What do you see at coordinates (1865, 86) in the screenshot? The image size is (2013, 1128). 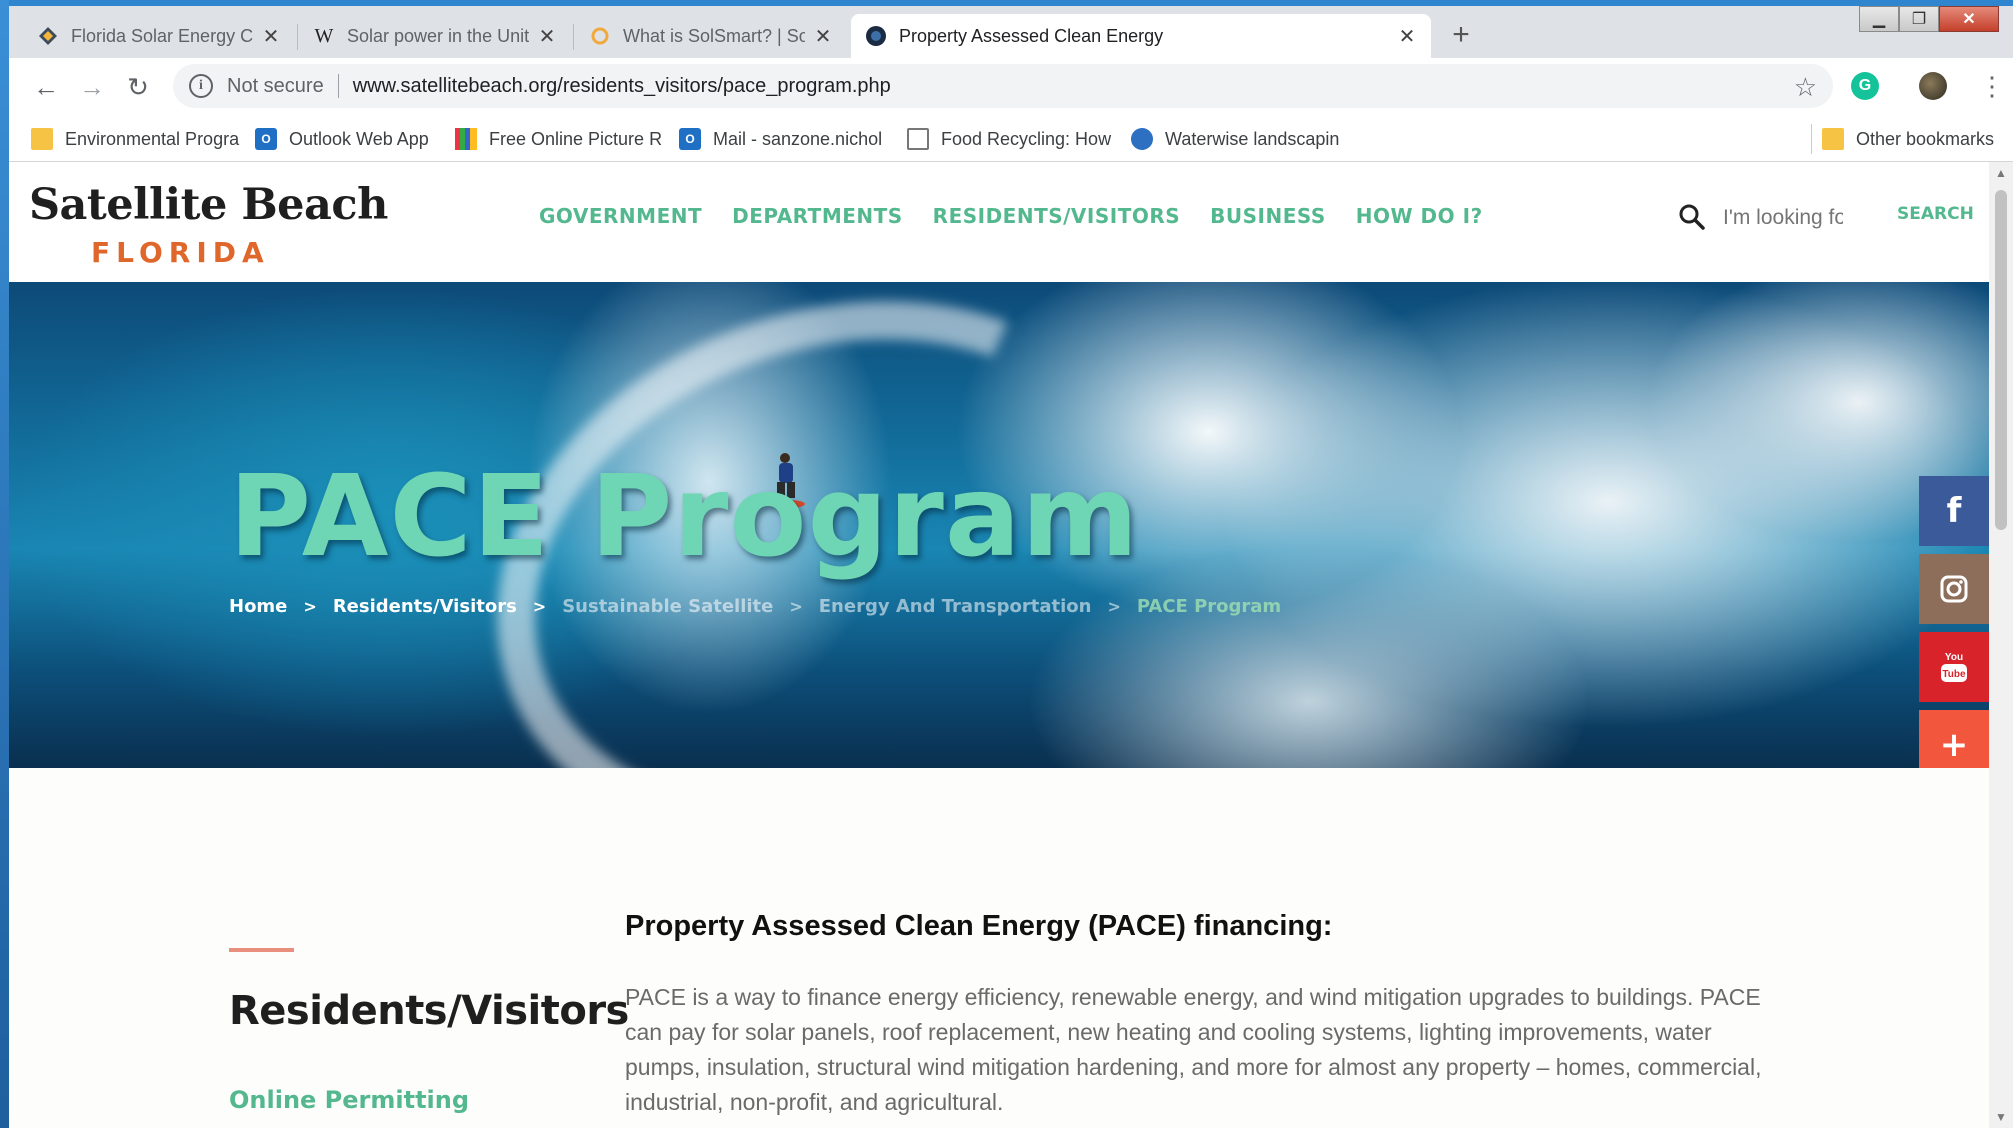 I see `grammarly-icon: G` at bounding box center [1865, 86].